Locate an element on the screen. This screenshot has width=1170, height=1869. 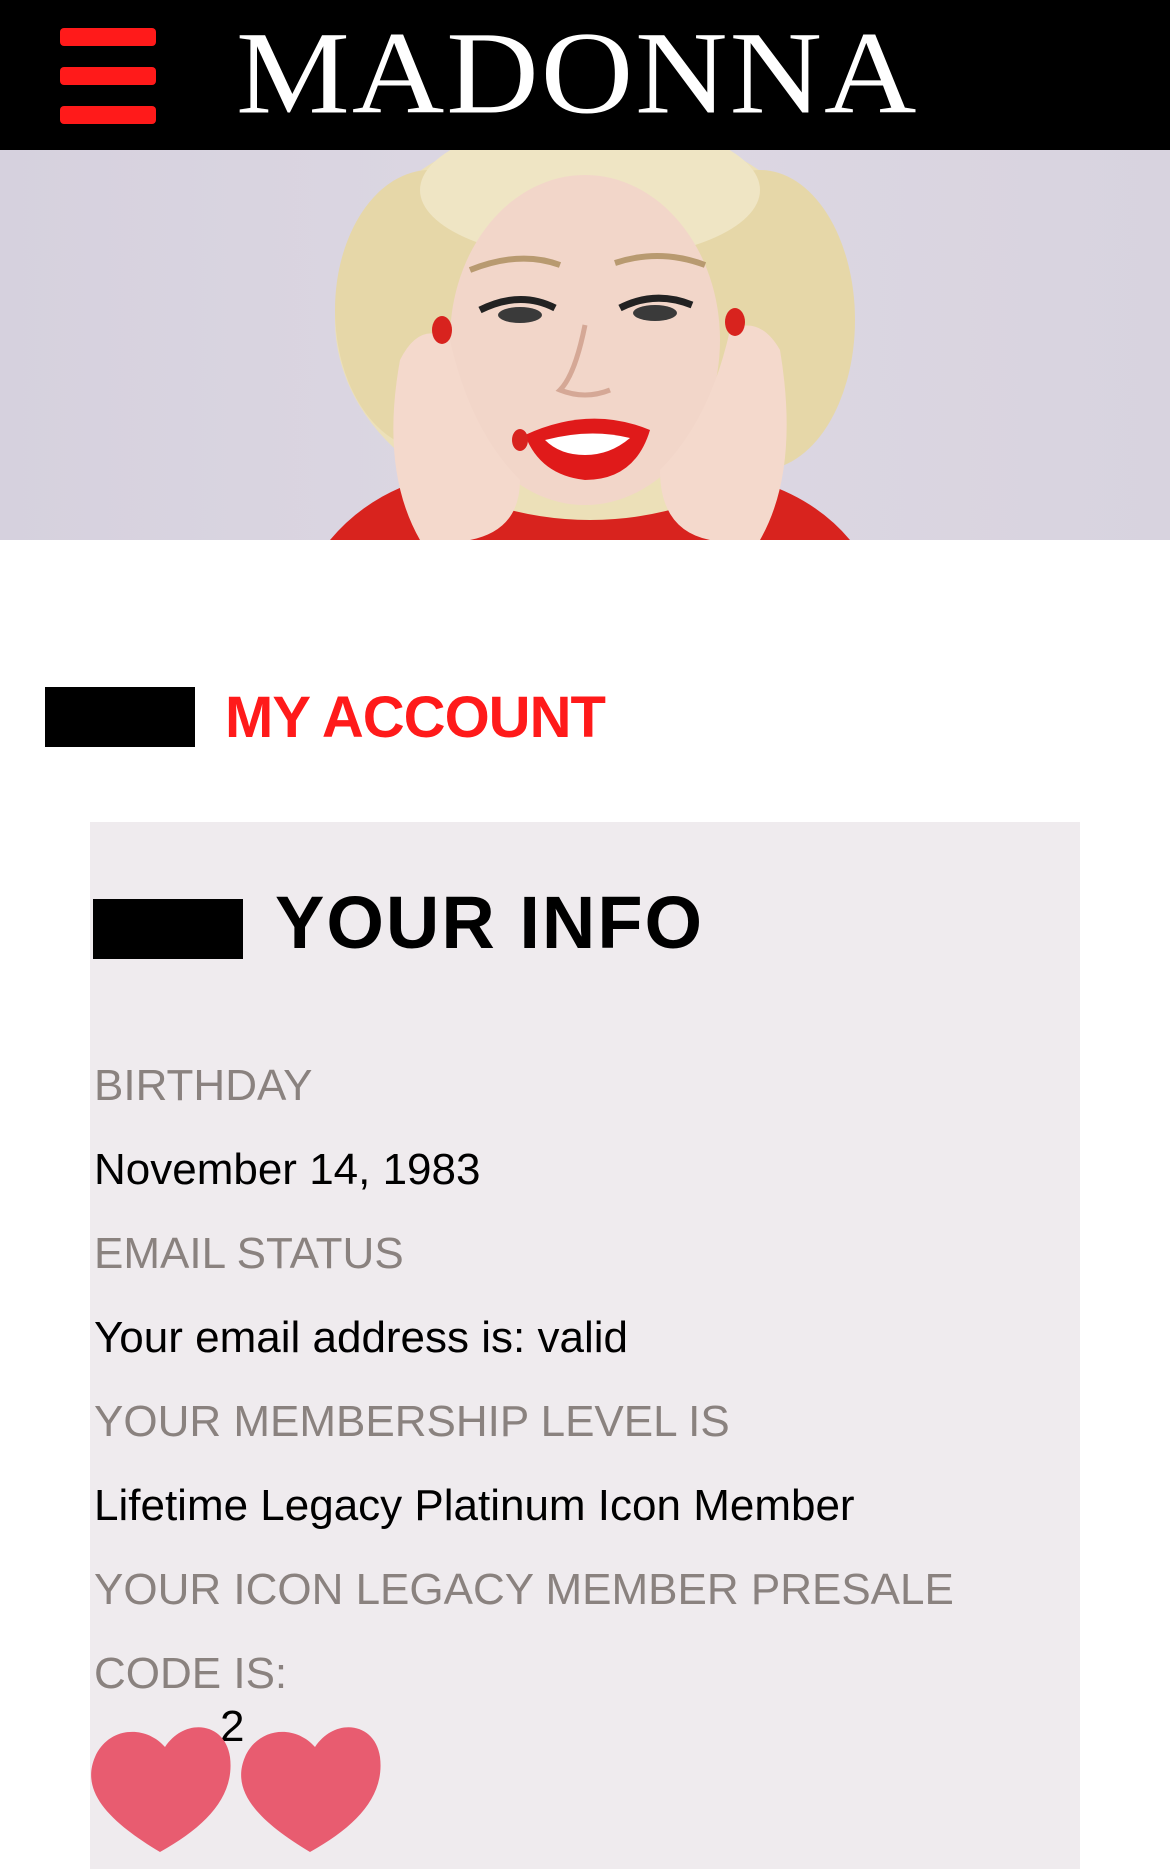
site-logo: MADONNA is located at coordinates (577, 73).